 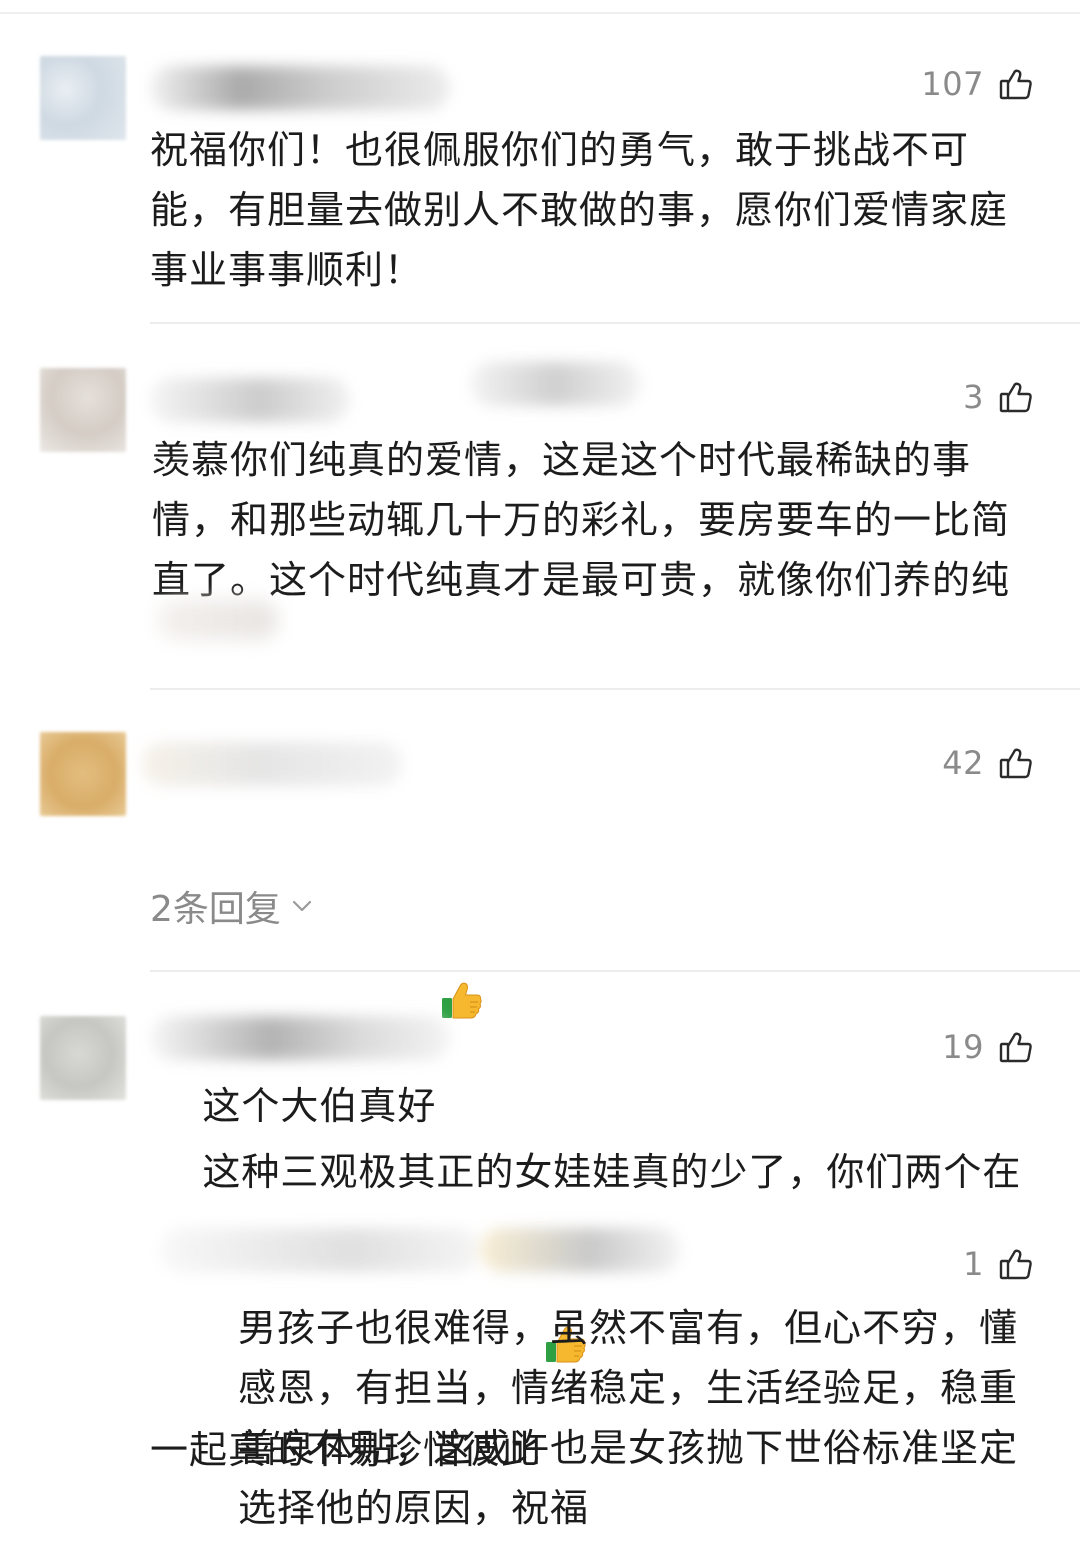 I want to click on view-replies-button: 2条回复, so click(x=232, y=906).